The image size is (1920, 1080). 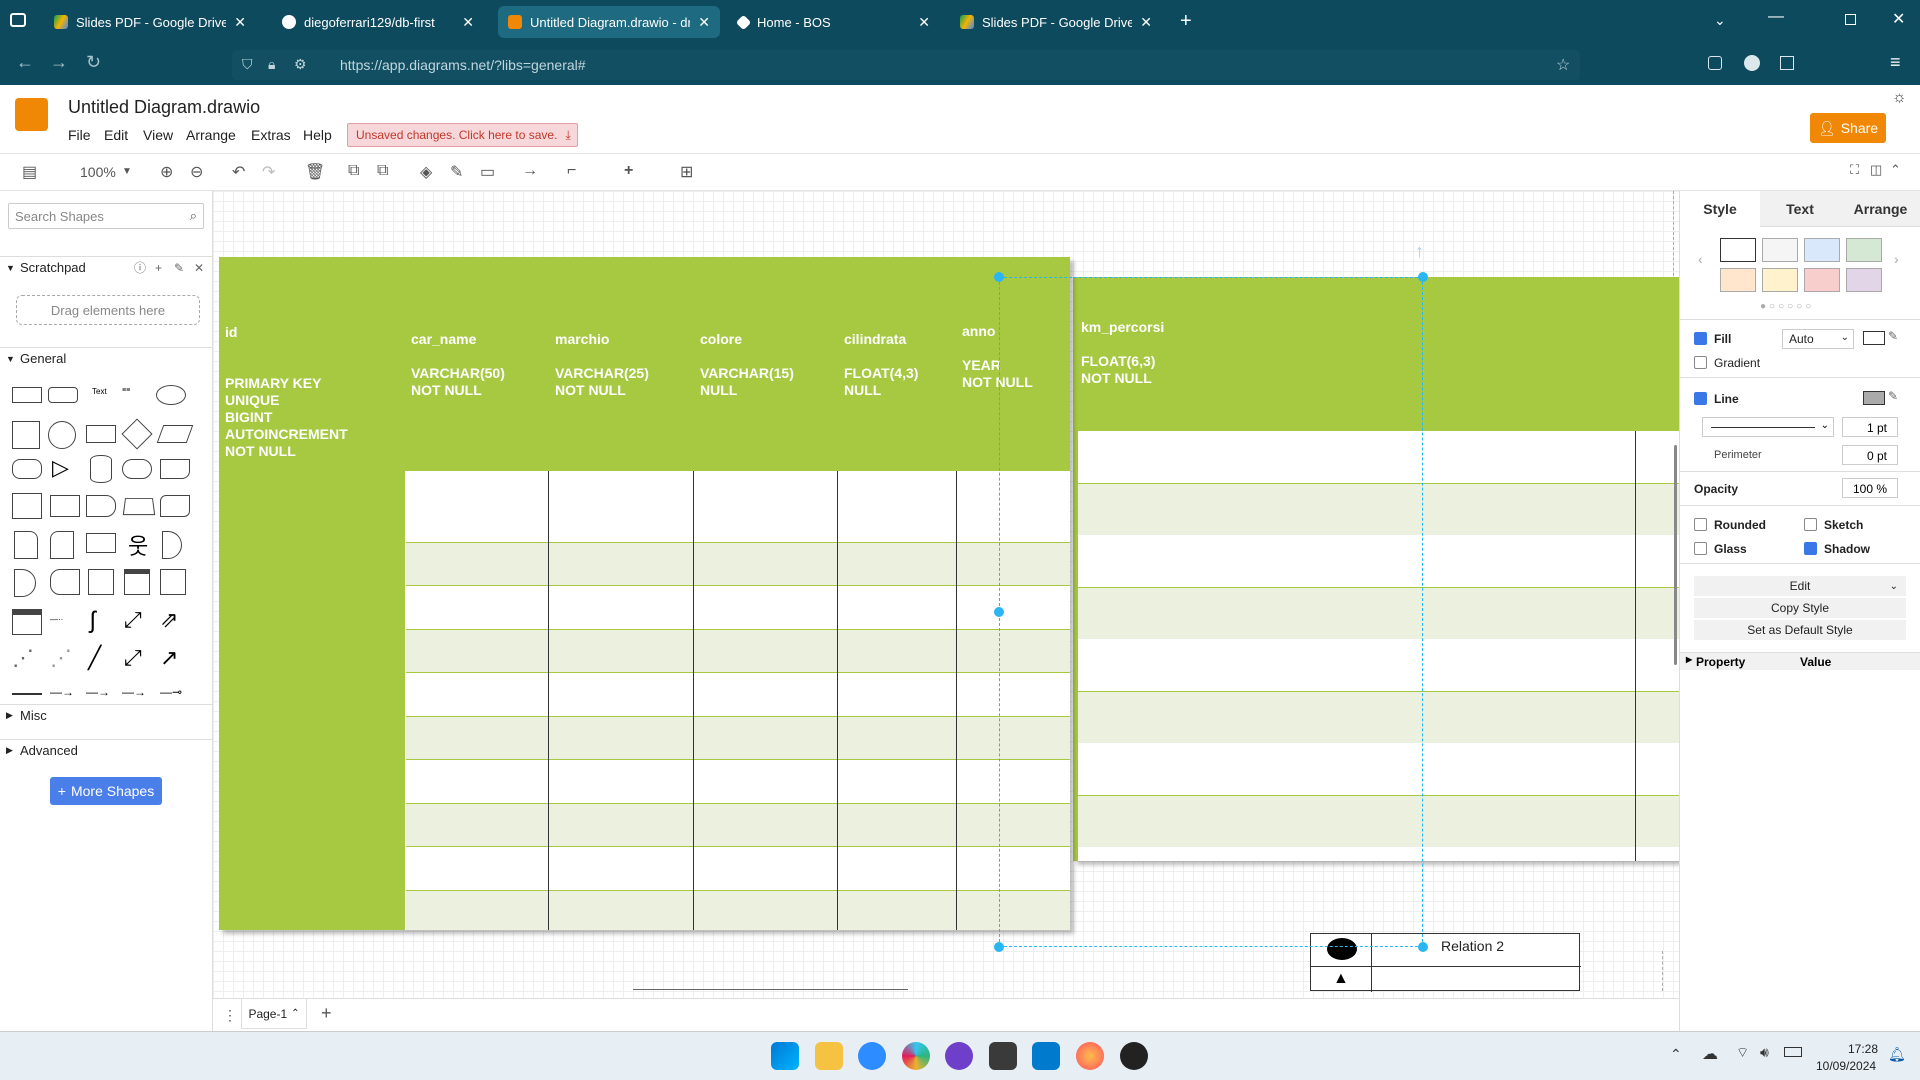 What do you see at coordinates (175, 469) in the screenshot?
I see `document-shape` at bounding box center [175, 469].